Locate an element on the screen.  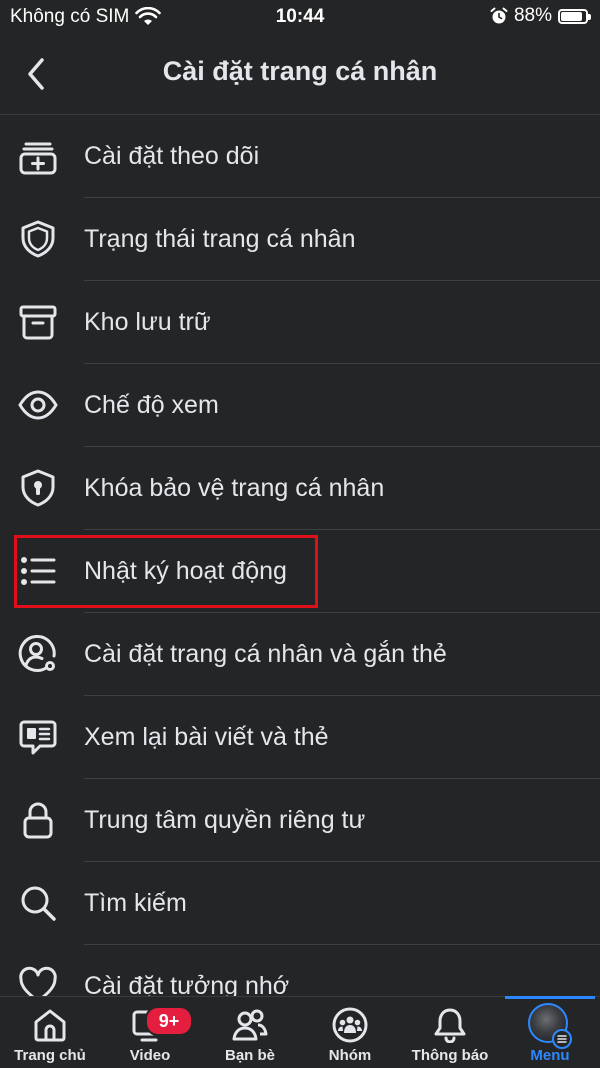
tab-friends: Bạn bè is located at coordinates (250, 1032).